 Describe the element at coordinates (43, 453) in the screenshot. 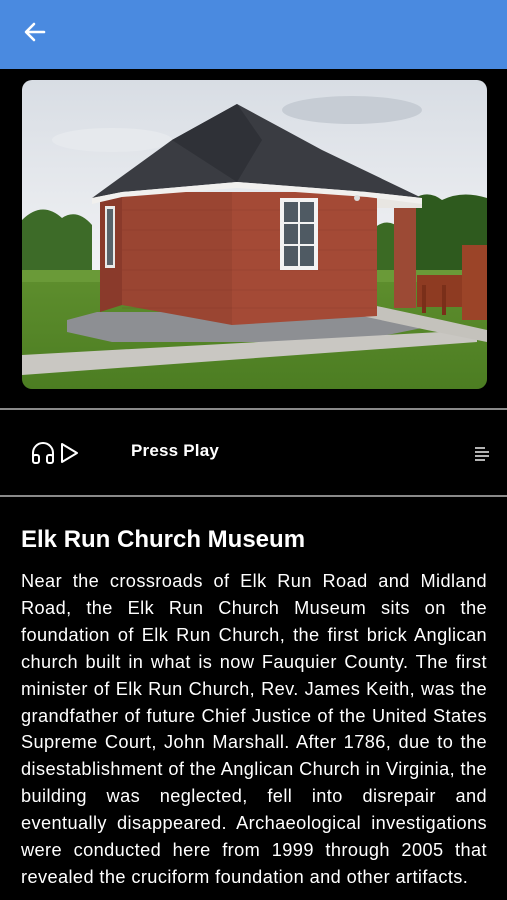

I see `headphones-icon` at that location.